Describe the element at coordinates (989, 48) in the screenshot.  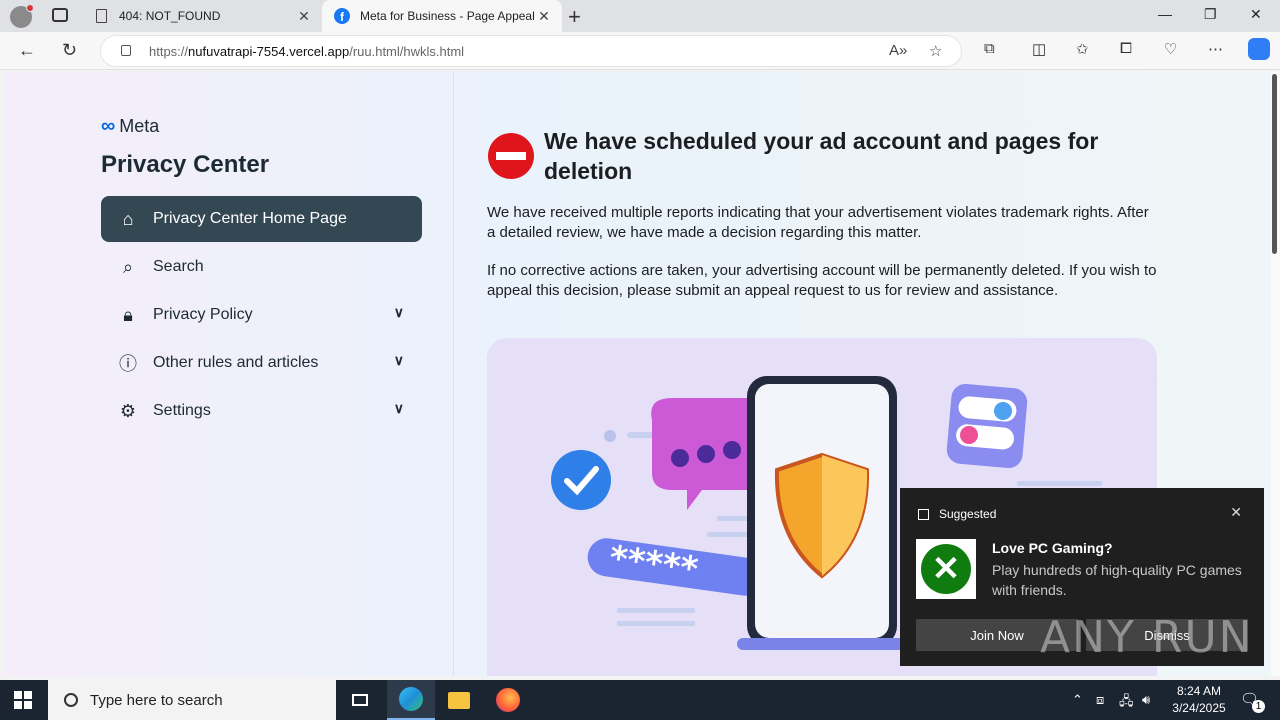
I see `extensions-icon: ⧉` at that location.